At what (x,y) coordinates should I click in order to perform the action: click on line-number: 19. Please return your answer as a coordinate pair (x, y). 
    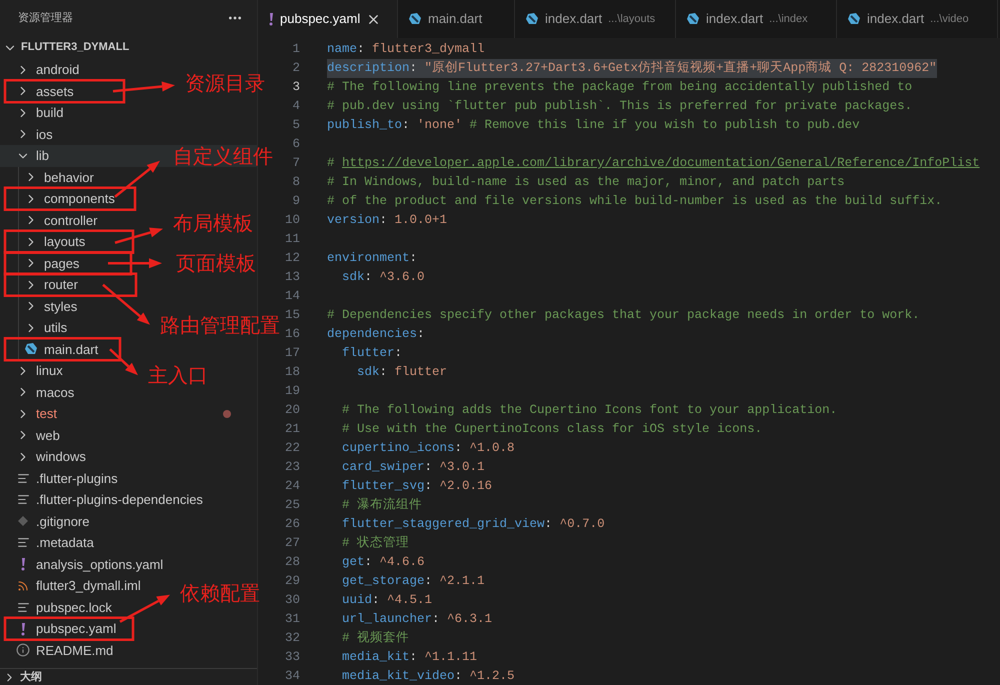
    Looking at the image, I should click on (292, 391).